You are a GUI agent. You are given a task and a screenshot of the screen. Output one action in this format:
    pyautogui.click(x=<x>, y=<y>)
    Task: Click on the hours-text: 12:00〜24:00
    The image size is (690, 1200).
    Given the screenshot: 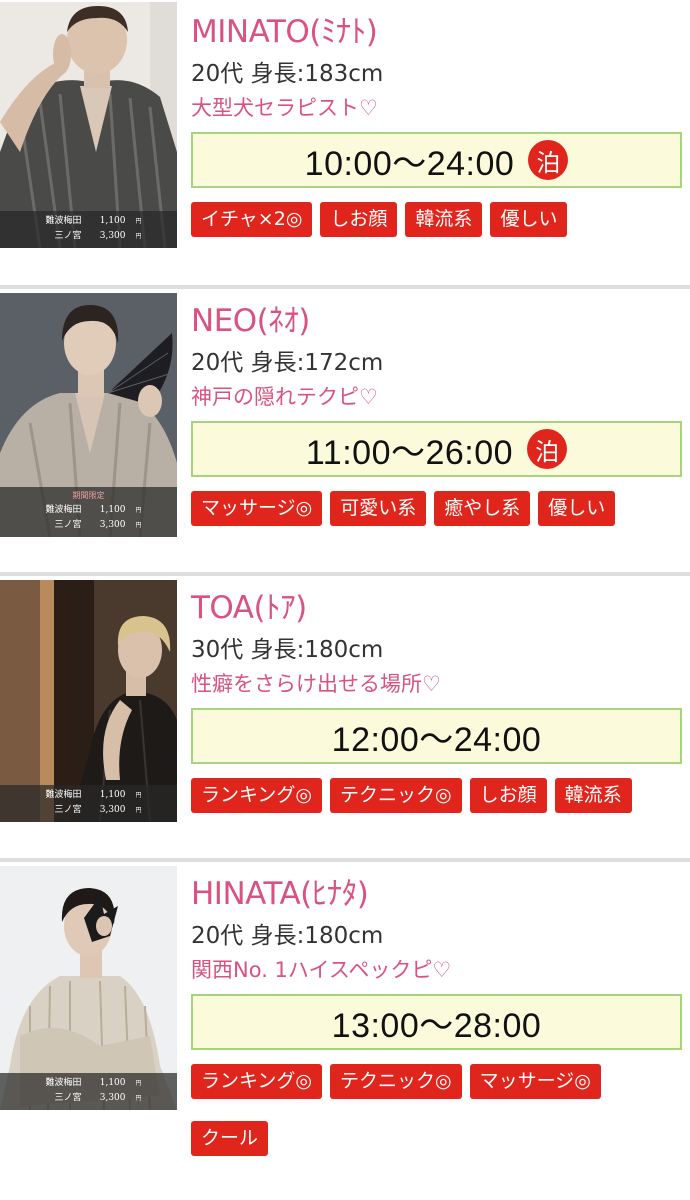 What is the action you would take?
    pyautogui.click(x=436, y=739)
    